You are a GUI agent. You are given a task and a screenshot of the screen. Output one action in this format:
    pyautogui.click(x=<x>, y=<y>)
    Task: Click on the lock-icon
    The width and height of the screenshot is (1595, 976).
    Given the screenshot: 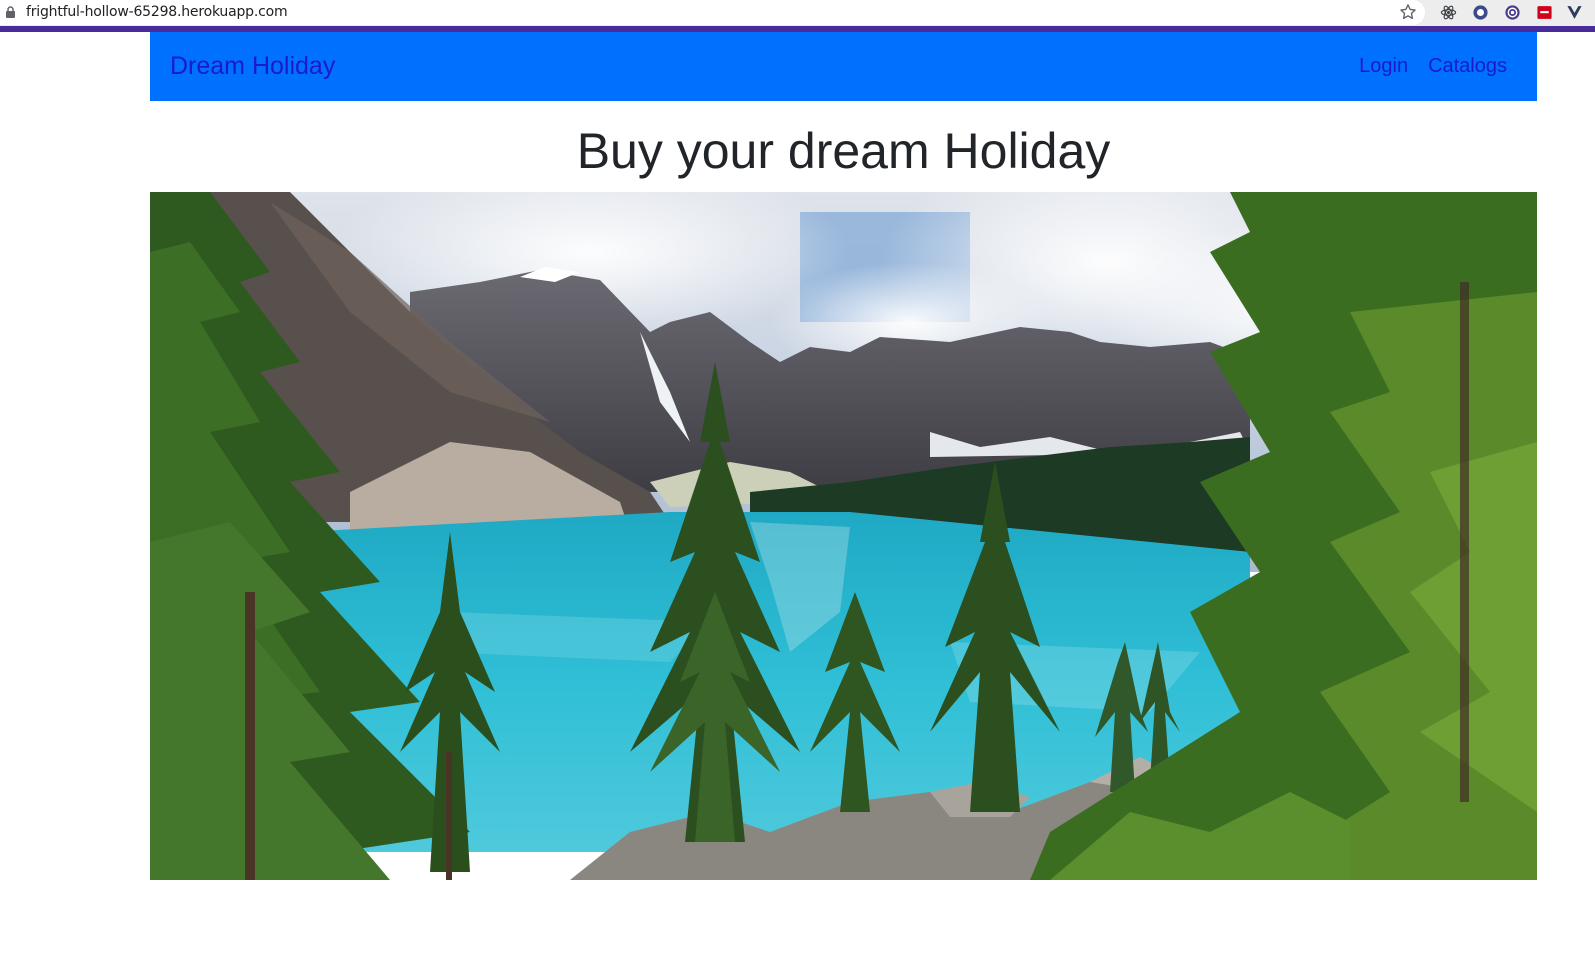 What is the action you would take?
    pyautogui.click(x=10, y=12)
    